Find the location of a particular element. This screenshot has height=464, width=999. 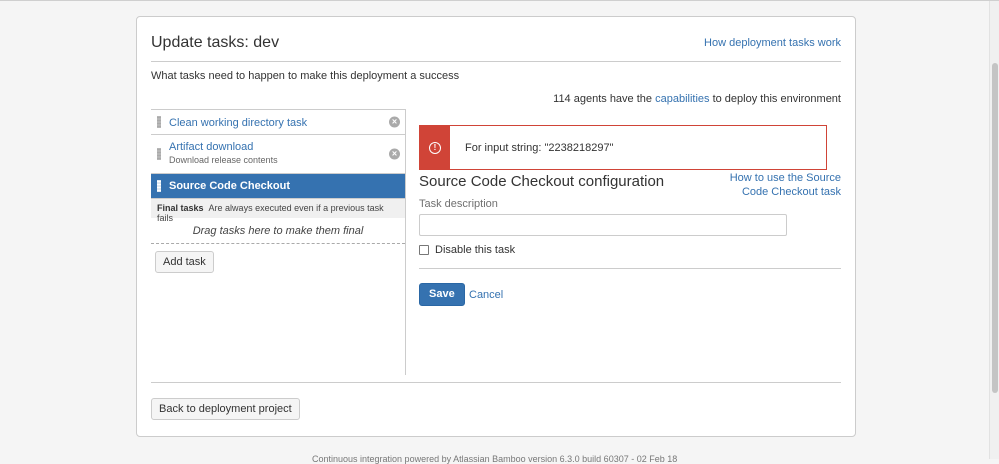

save-button: Save is located at coordinates (442, 294).